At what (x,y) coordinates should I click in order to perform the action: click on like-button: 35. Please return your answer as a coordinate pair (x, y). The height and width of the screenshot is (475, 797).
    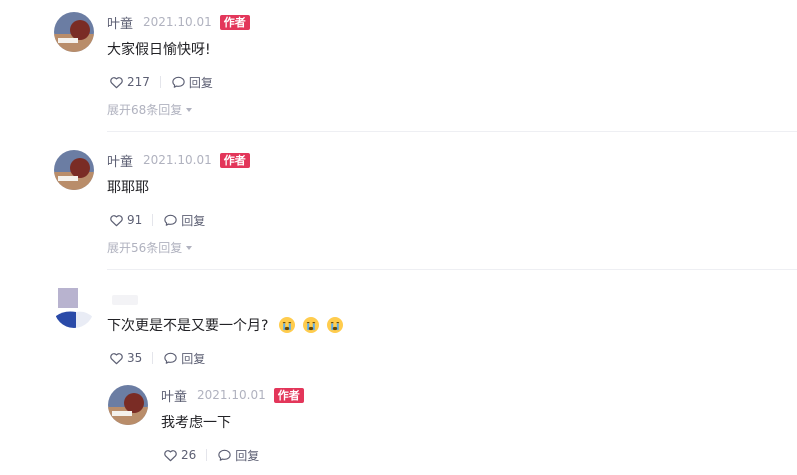
    Looking at the image, I should click on (125, 358).